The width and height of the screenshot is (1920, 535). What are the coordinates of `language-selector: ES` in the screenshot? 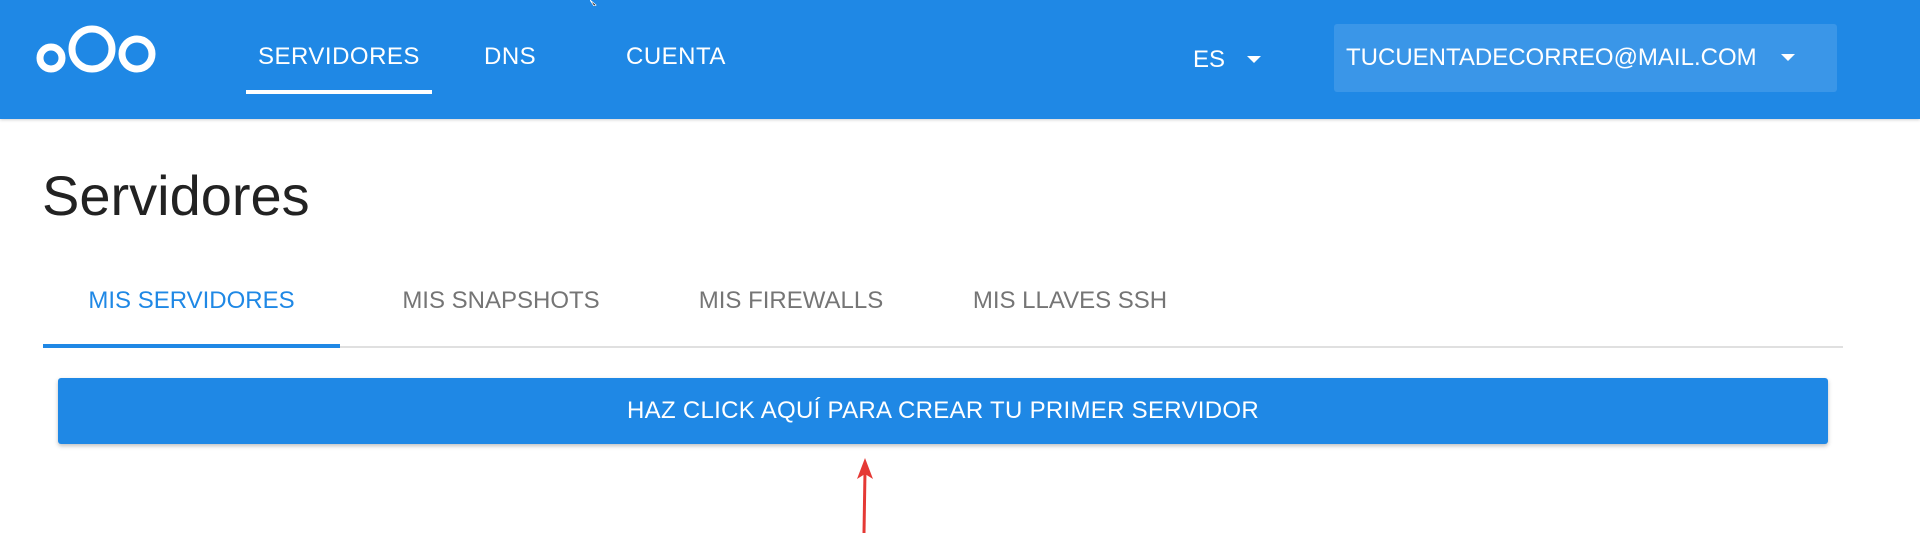 It's located at (1227, 60).